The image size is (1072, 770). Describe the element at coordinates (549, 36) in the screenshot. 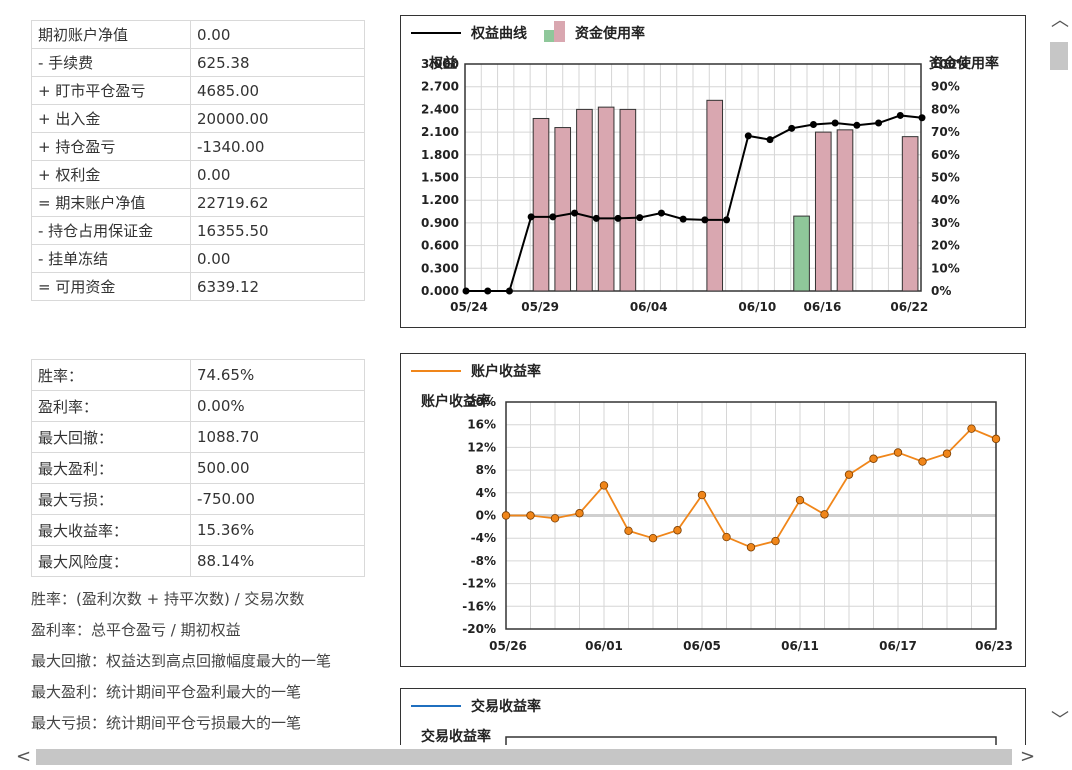

I see `legend-usage-swatch-green` at that location.